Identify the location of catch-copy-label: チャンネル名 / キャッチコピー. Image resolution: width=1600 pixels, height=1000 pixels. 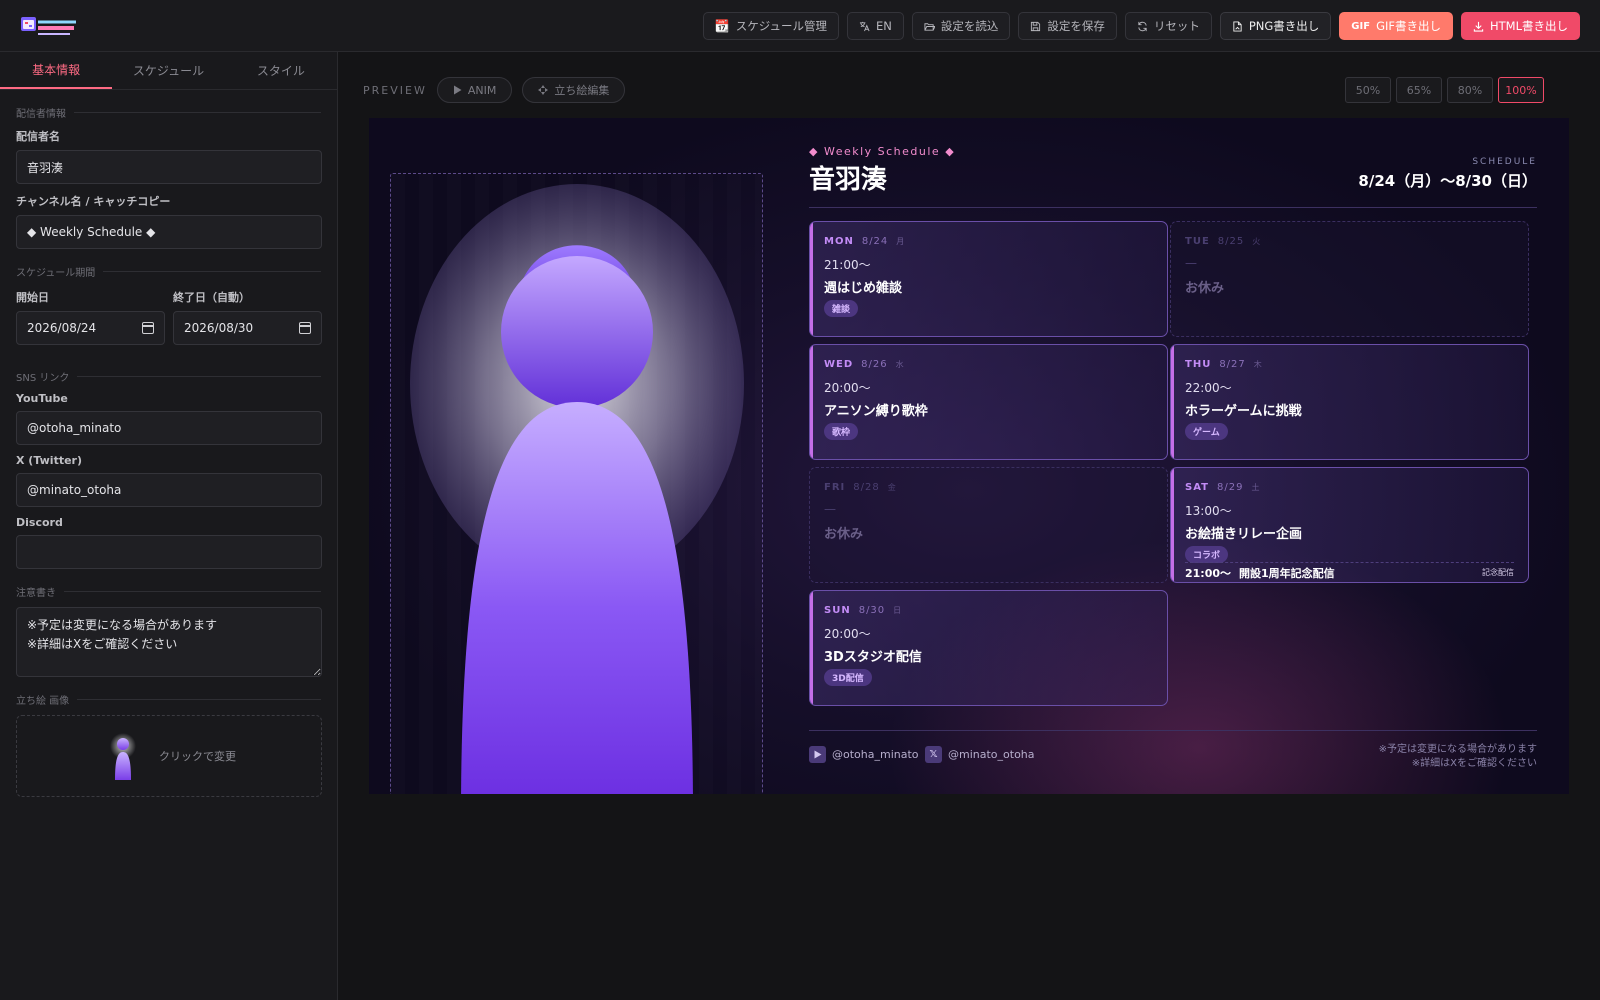
(93, 201).